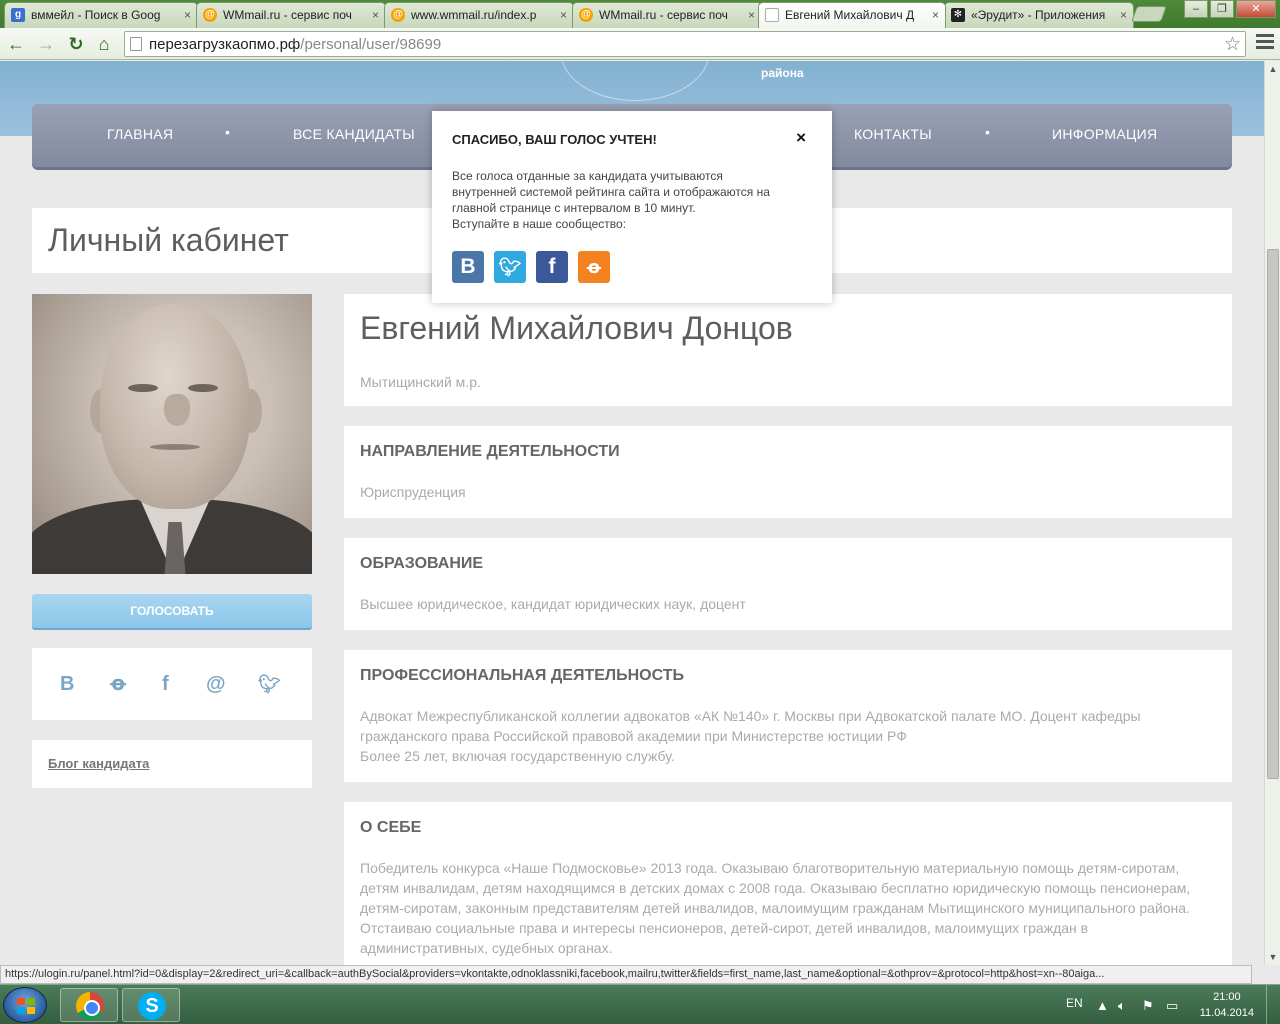 The height and width of the screenshot is (1024, 1280). I want to click on social-share-card: B ꝋ f @ 🐦︎, so click(172, 684).